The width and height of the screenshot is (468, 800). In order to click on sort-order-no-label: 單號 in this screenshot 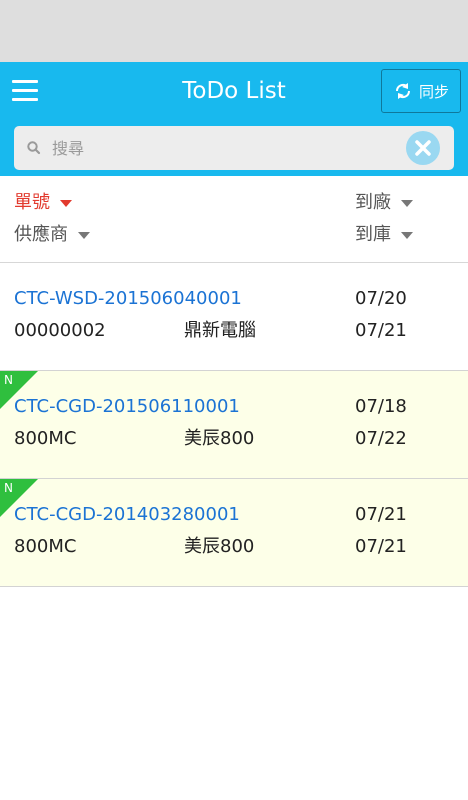, I will do `click(32, 202)`.